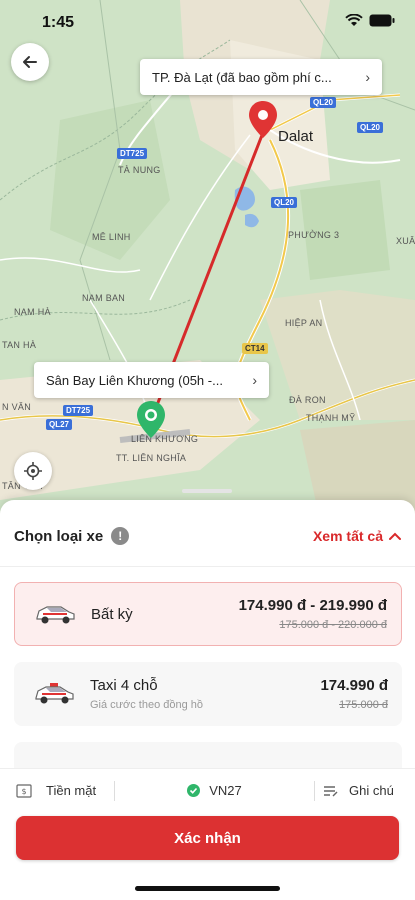 The image size is (415, 900). I want to click on vehicle-price: 174.990 đ, so click(354, 685).